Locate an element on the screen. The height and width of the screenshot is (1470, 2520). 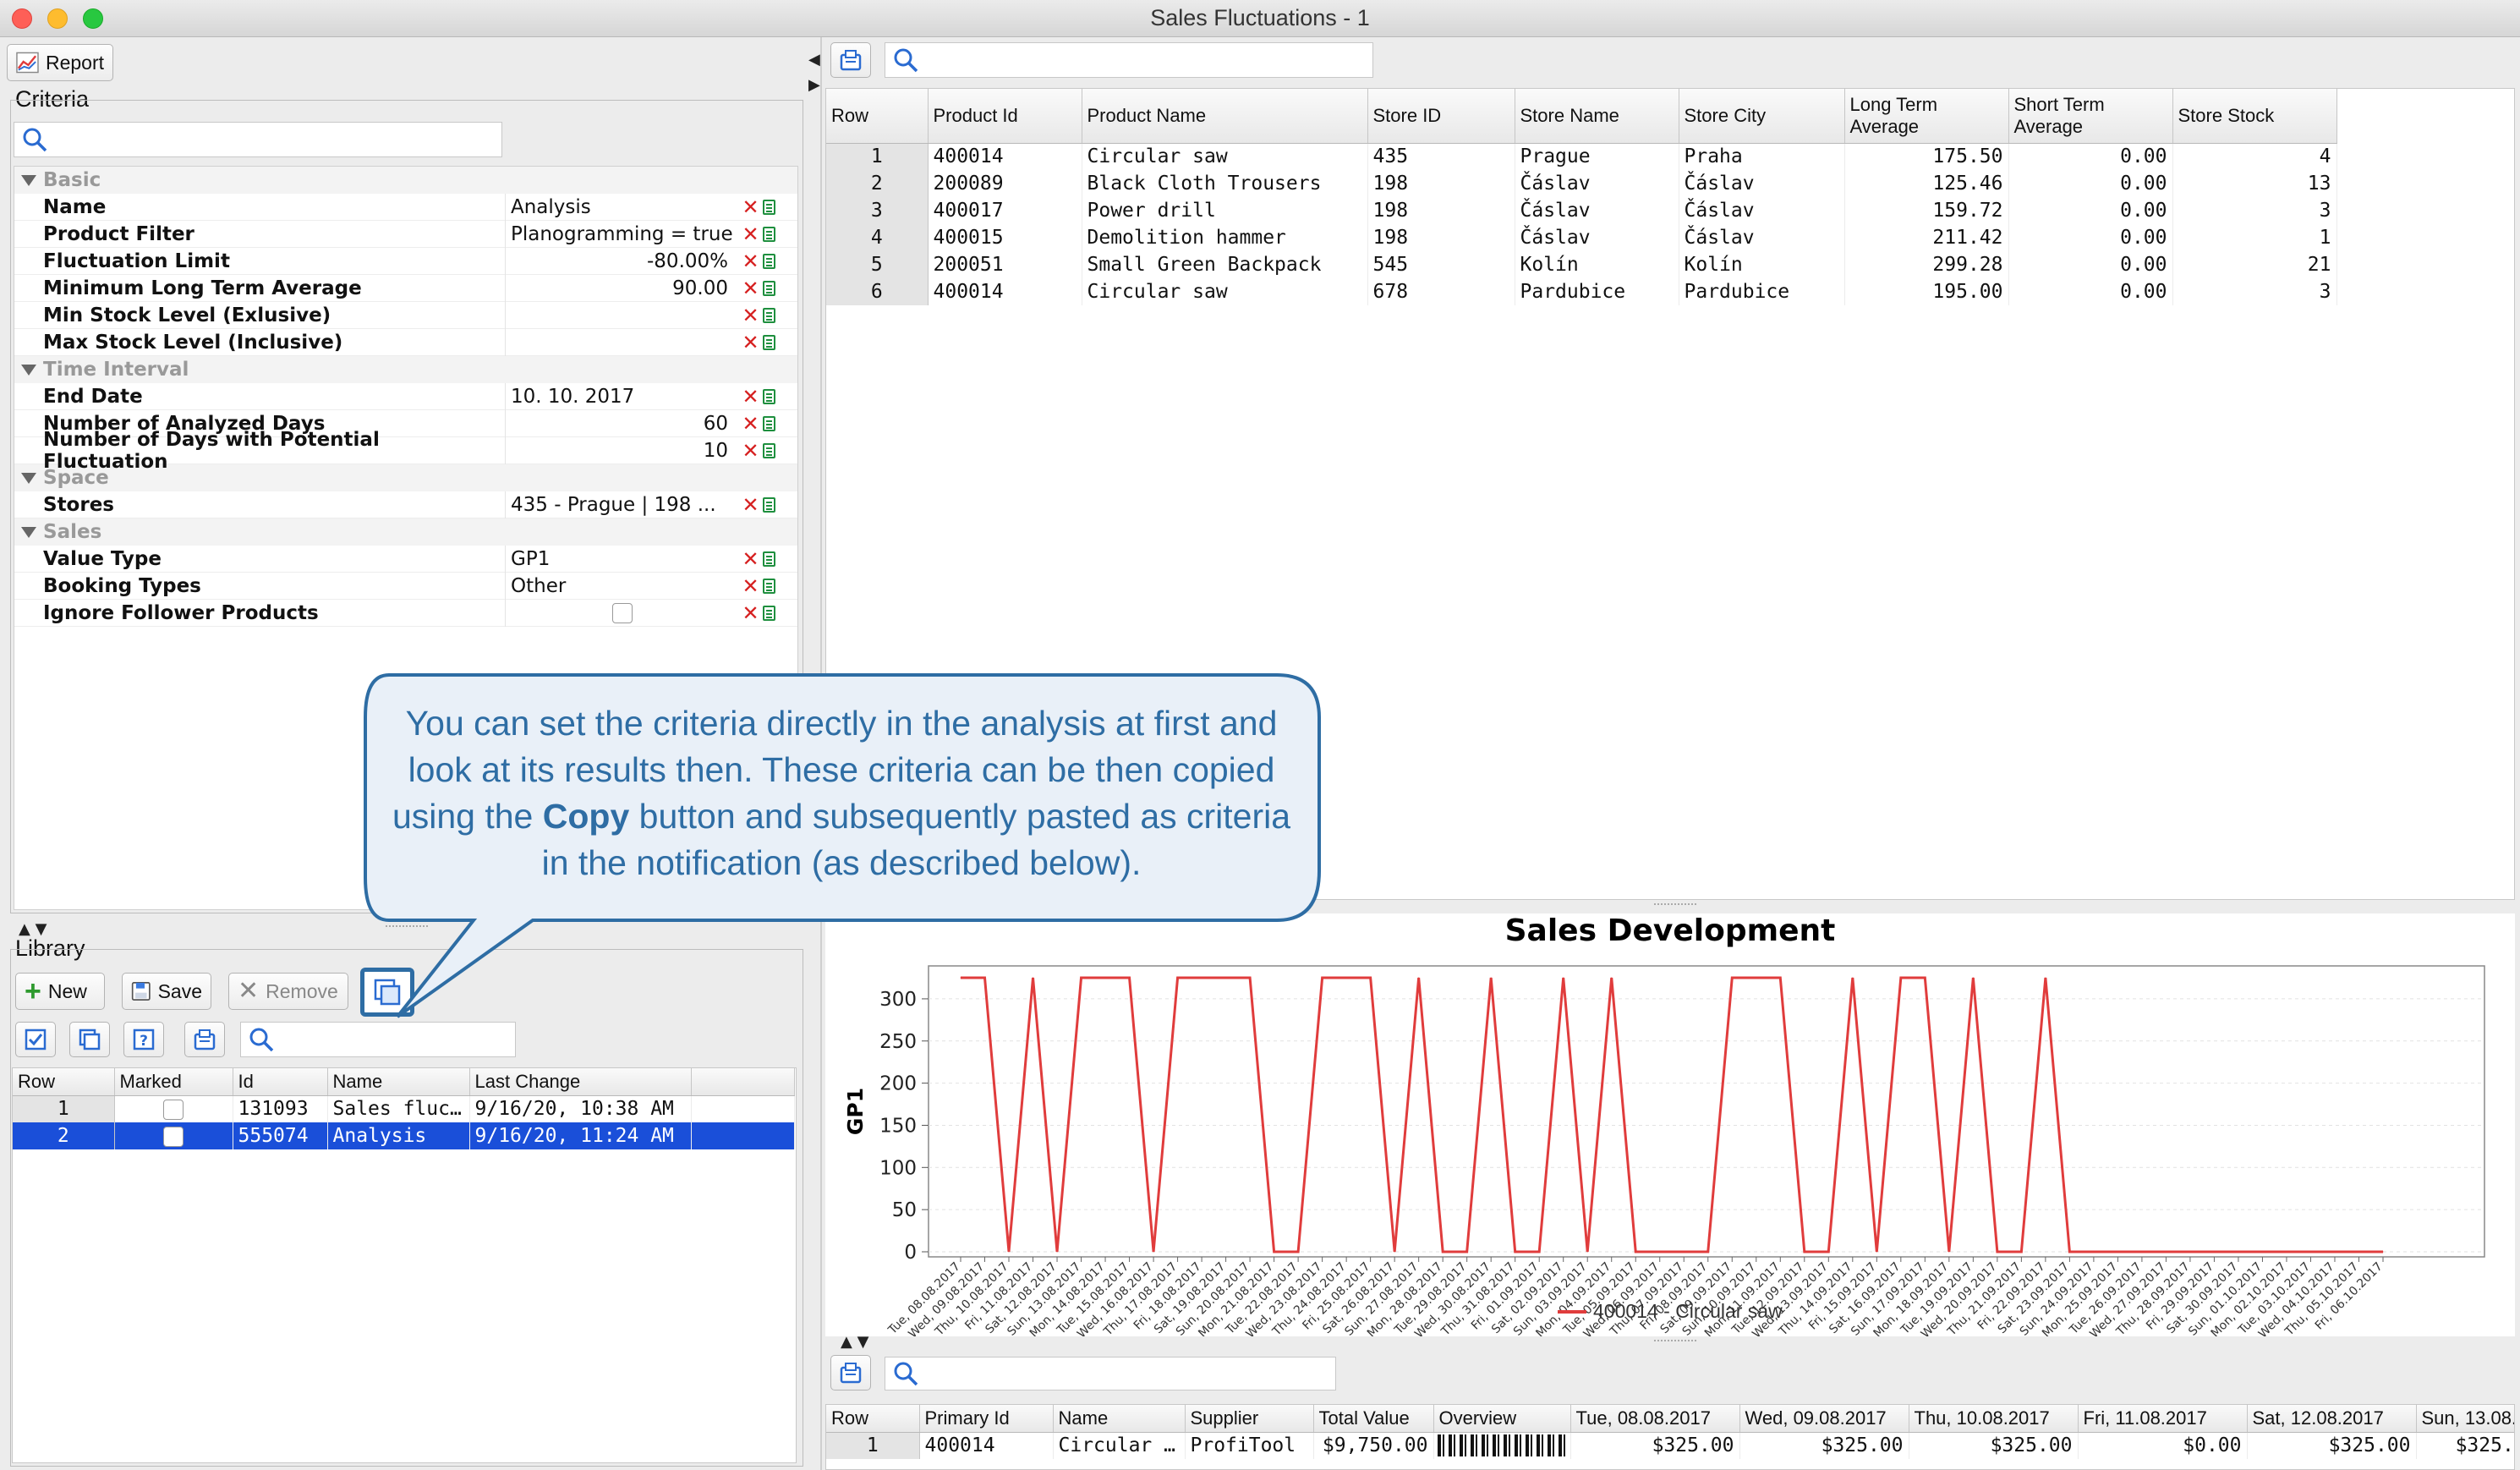
detail-column-header: Wed, 09.08.2017 is located at coordinates (1824, 1419).